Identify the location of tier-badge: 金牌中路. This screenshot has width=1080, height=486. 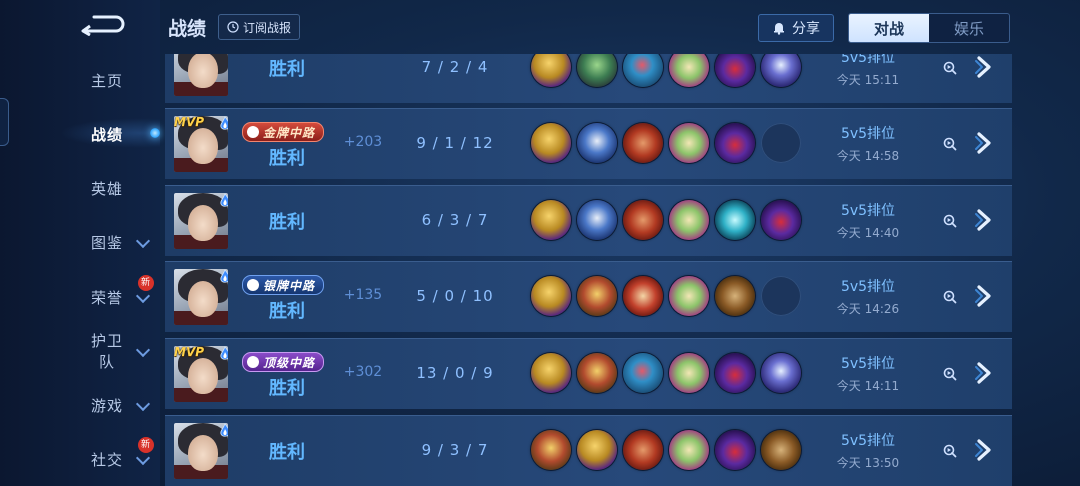
(283, 132).